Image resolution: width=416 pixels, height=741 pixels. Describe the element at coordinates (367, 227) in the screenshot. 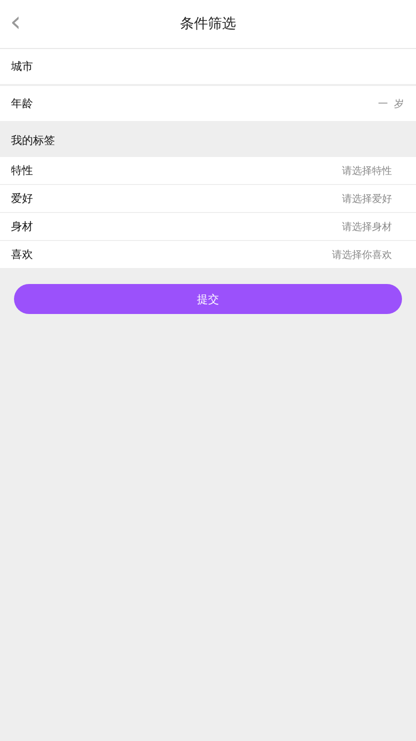

I see `select-placeholder: 请选择身材` at that location.